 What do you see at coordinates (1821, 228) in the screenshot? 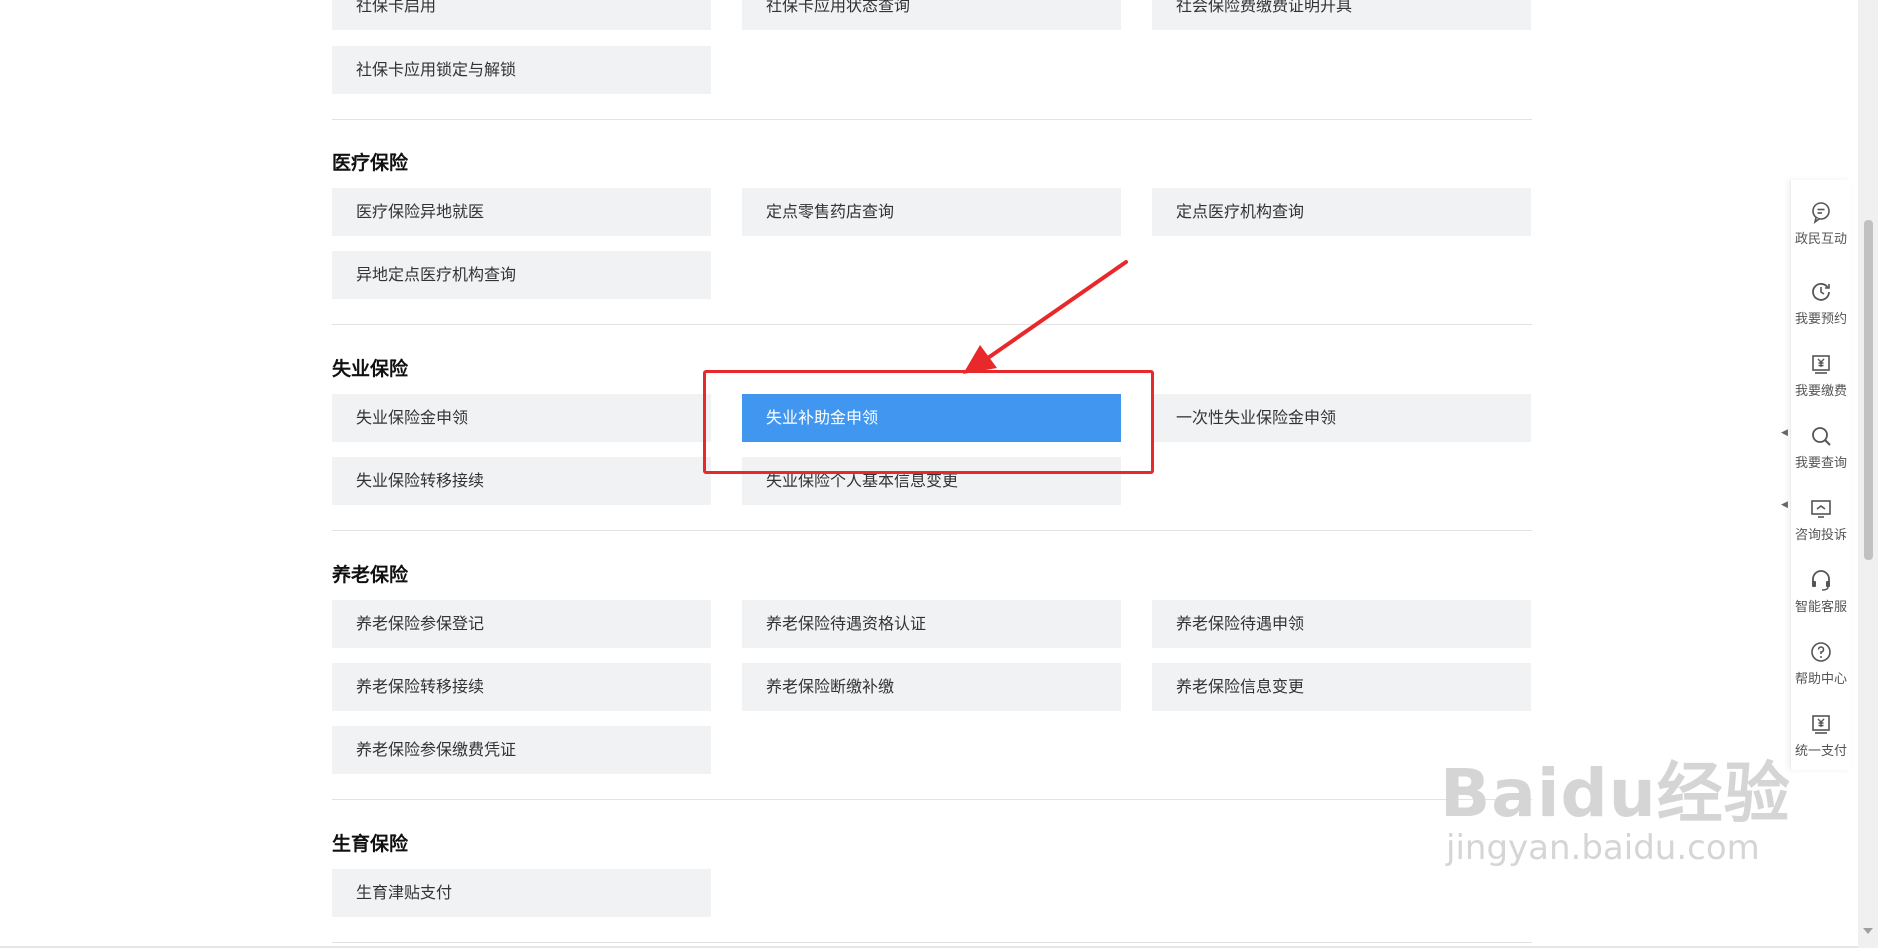
I see `sidebar-item-interaction: 政民互动` at bounding box center [1821, 228].